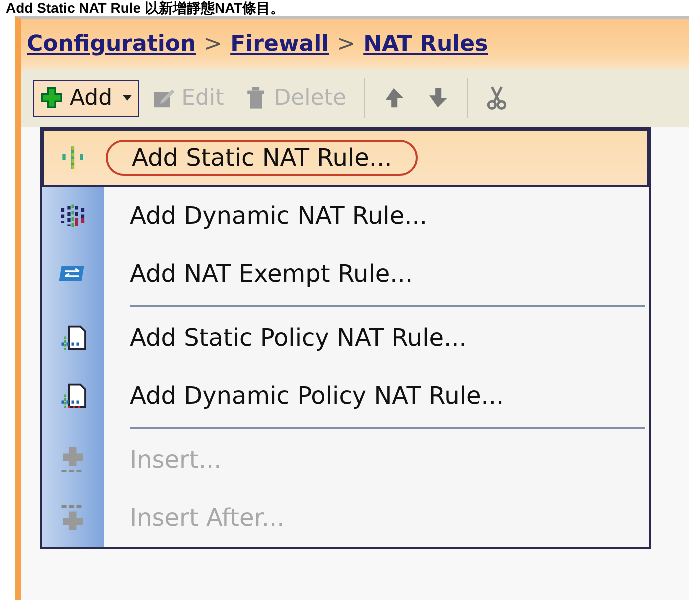 The image size is (689, 600). Describe the element at coordinates (86, 98) in the screenshot. I see `add-dropdown-button: Add` at that location.